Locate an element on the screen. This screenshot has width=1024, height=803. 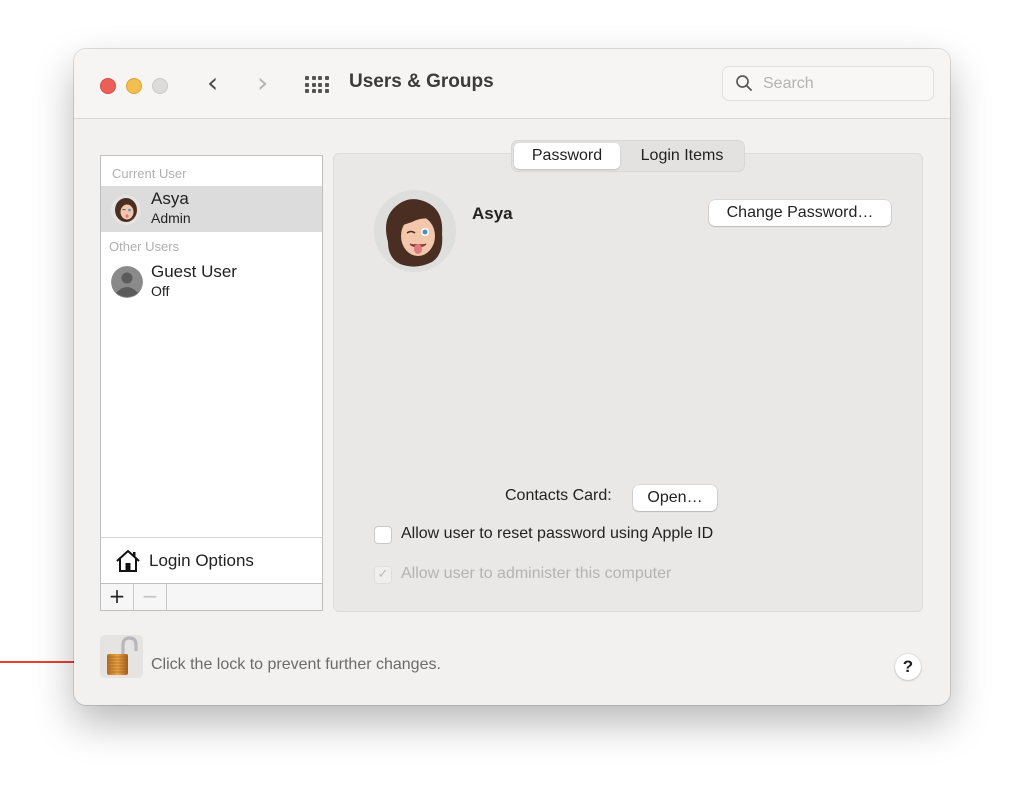
back-chevron-icon: ‹ is located at coordinates (212, 83).